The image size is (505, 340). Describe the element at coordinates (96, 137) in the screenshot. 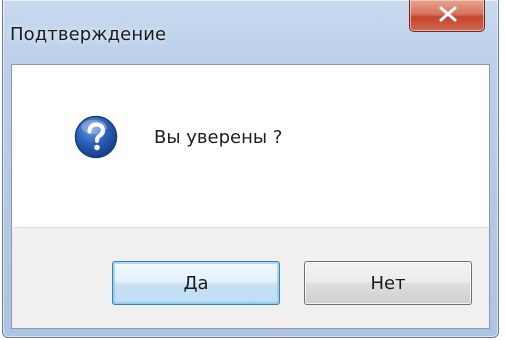

I see `question-icon` at that location.